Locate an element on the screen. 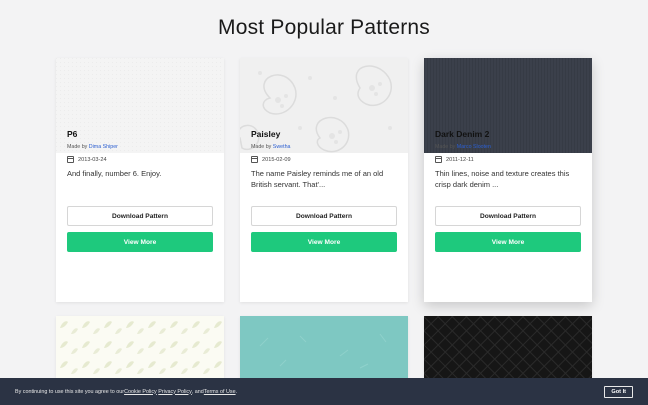 Image resolution: width=648 pixels, height=405 pixels. terms-of-use-link: Terms of Use is located at coordinates (220, 392).